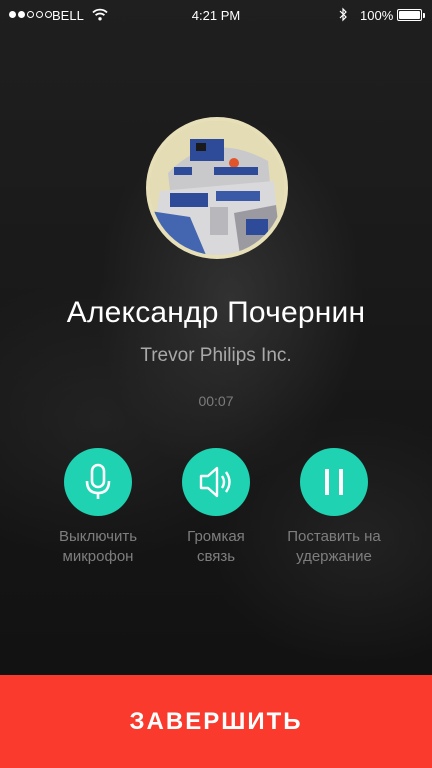 This screenshot has height=768, width=432. Describe the element at coordinates (217, 188) in the screenshot. I see `caller-avatar` at that location.